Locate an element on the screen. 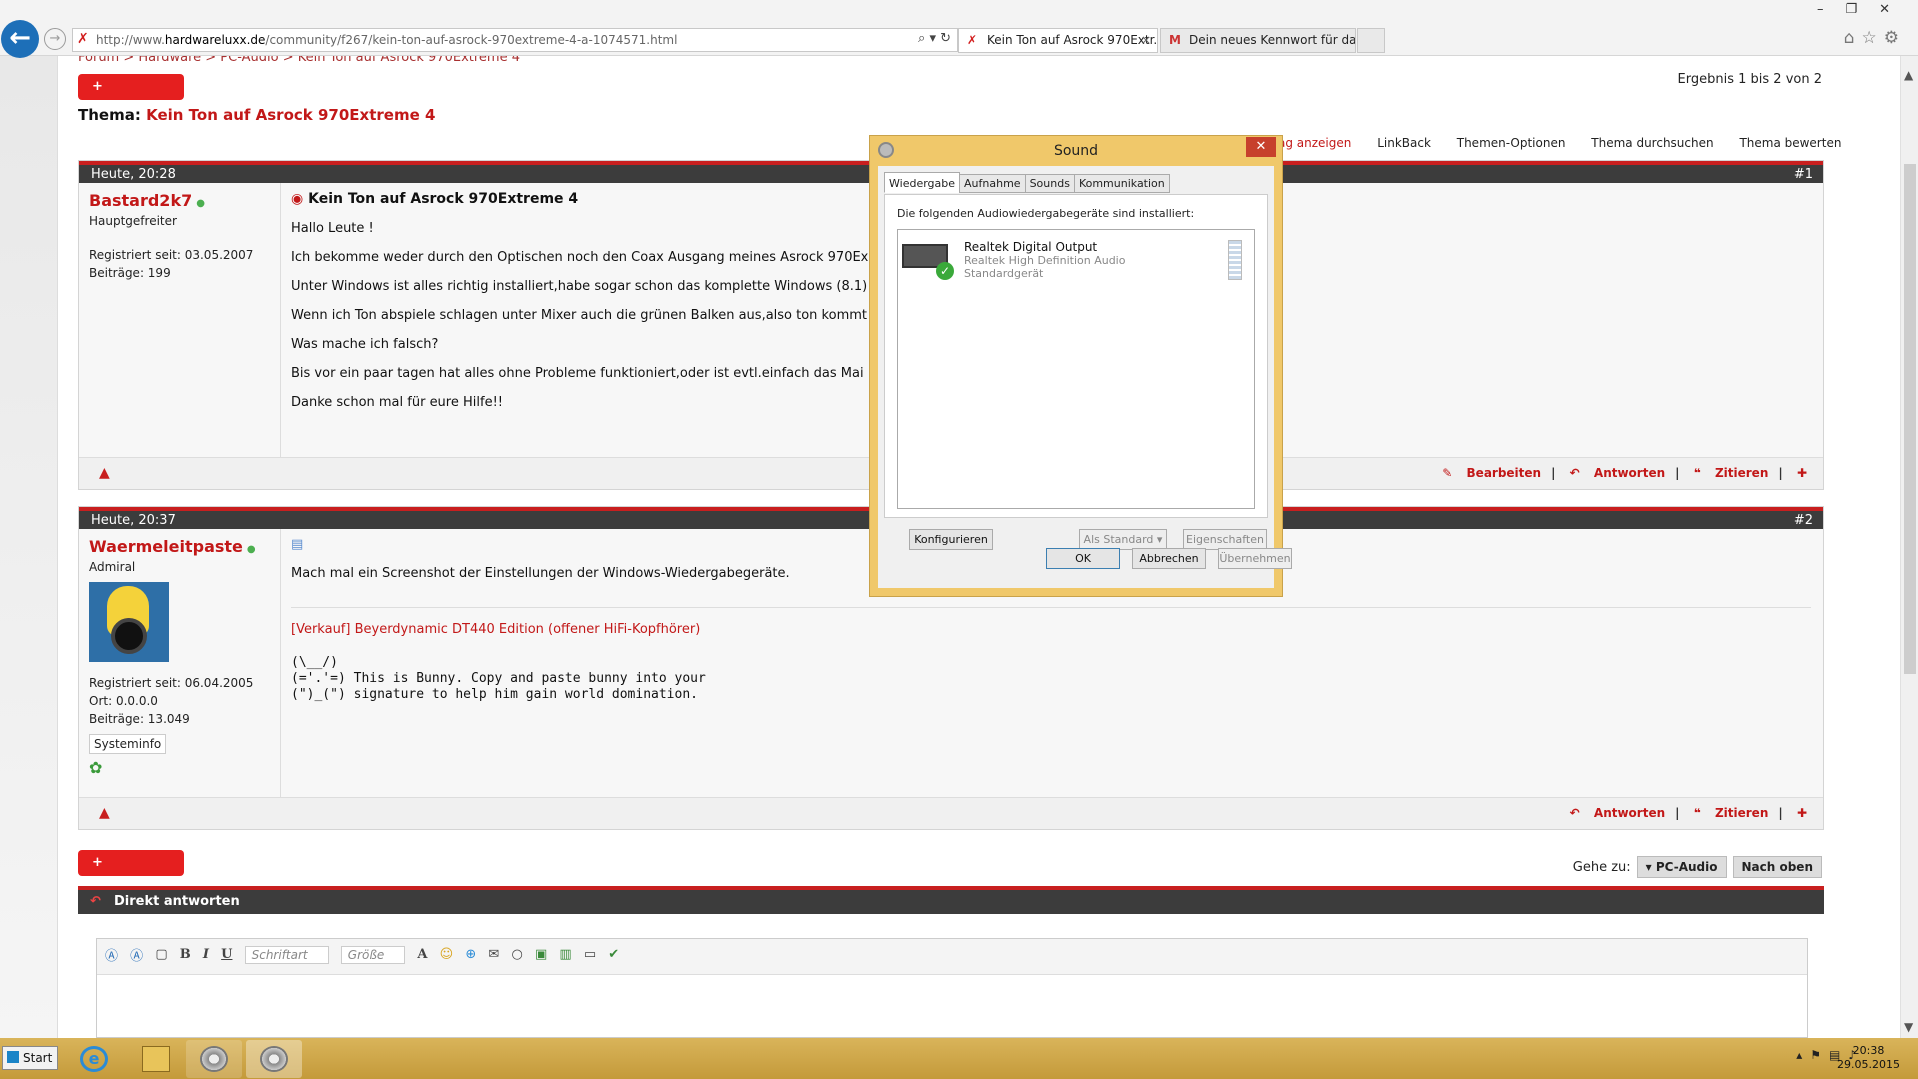 Image resolution: width=1918 pixels, height=1079 pixels. taskbar-explorer is located at coordinates (156, 1059).